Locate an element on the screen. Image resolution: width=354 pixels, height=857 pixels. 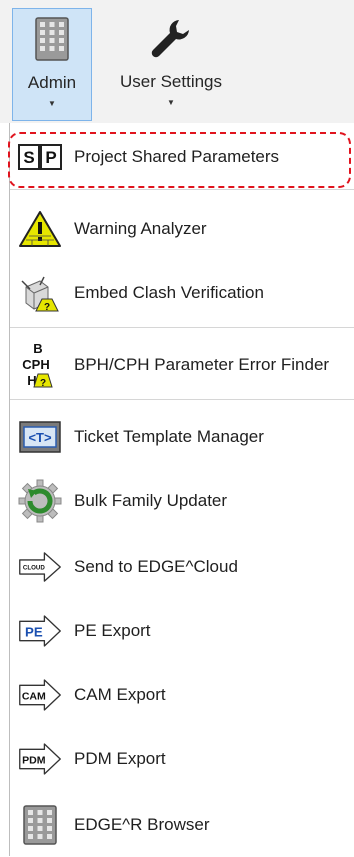
admin-label: Admin is located at coordinates (52, 82).